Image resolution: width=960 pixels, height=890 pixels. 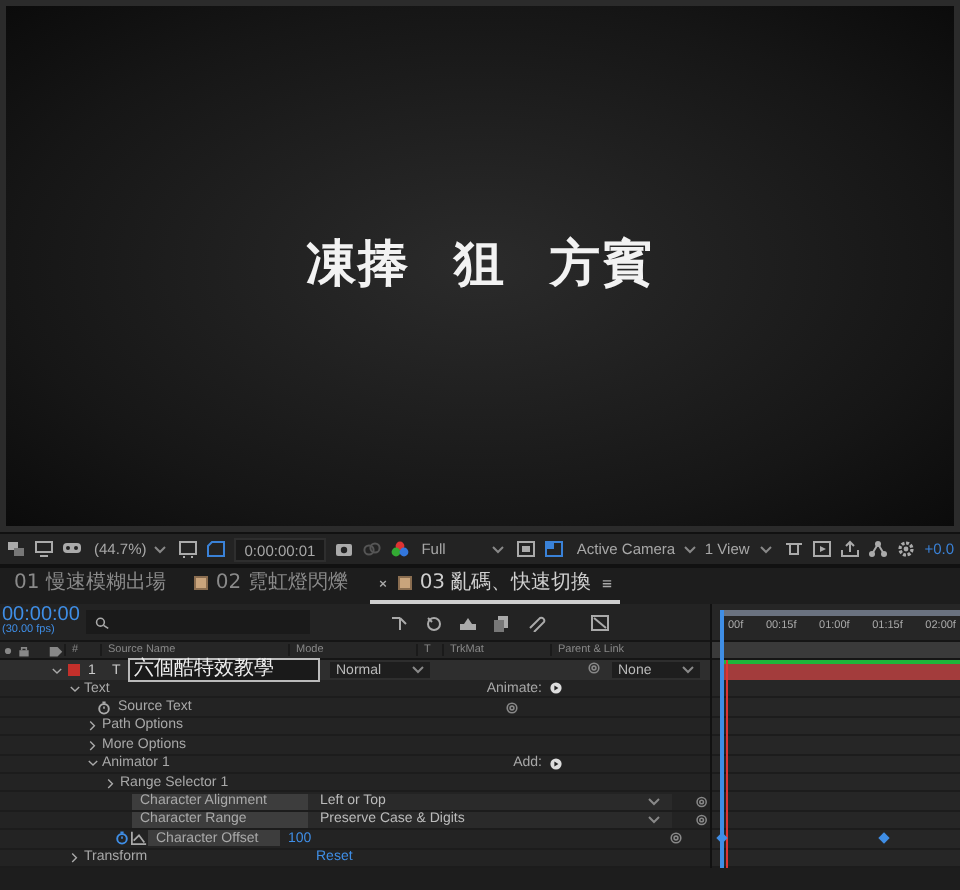 What do you see at coordinates (480, 263) in the screenshot?
I see `canvas-text: 狙` at bounding box center [480, 263].